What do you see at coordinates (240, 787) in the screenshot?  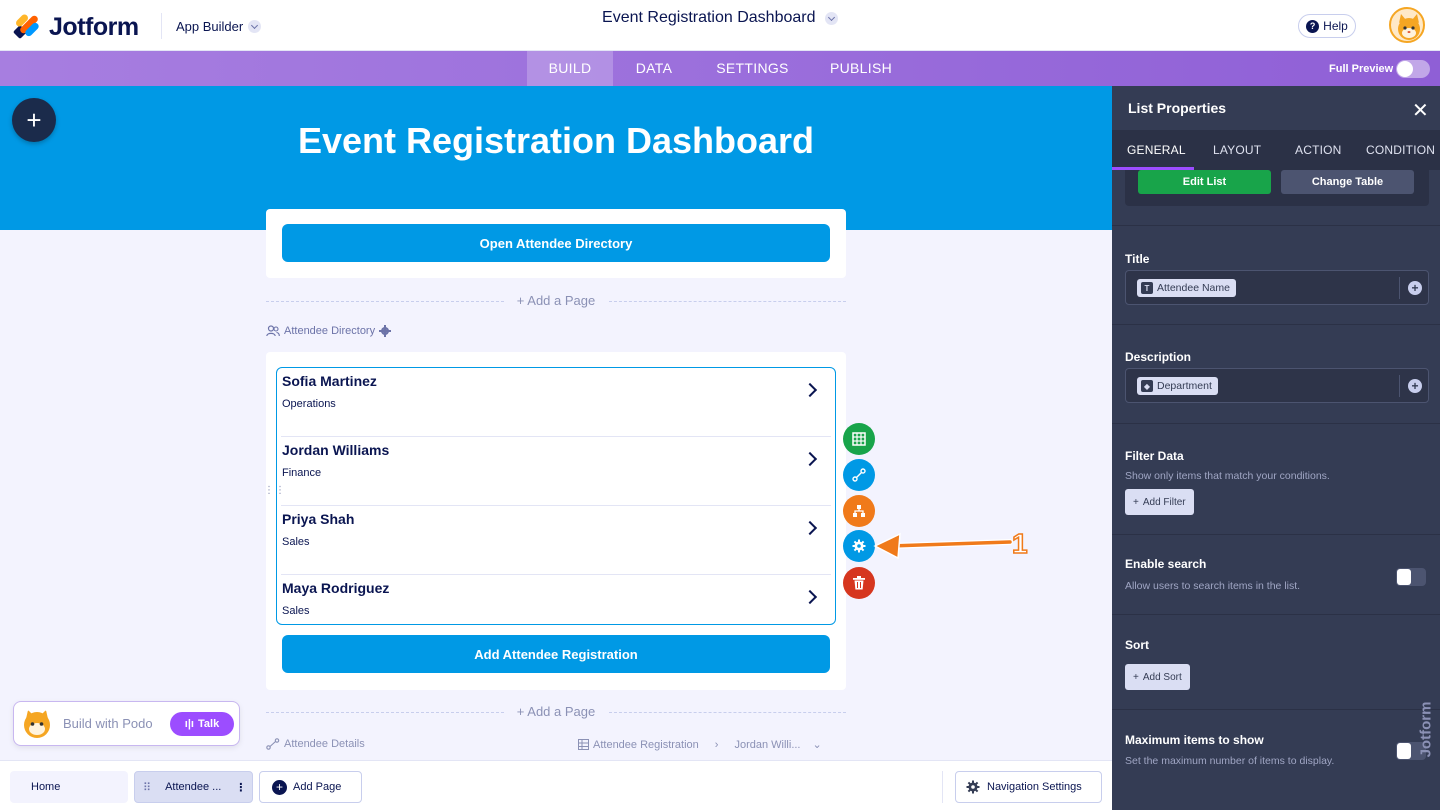 I see `more-options-icon: ⋮` at bounding box center [240, 787].